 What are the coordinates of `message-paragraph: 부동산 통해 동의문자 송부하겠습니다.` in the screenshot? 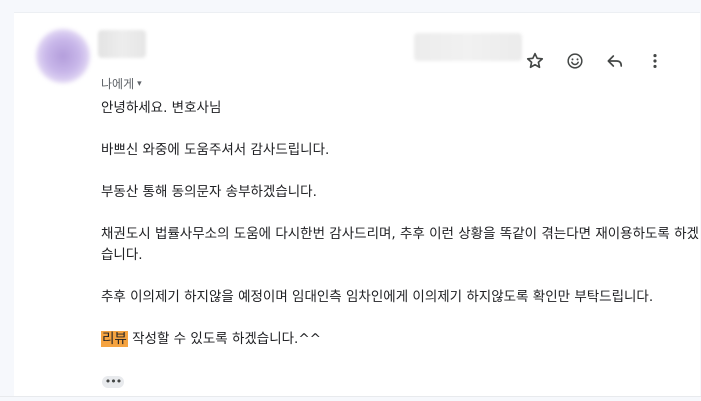 It's located at (209, 192).